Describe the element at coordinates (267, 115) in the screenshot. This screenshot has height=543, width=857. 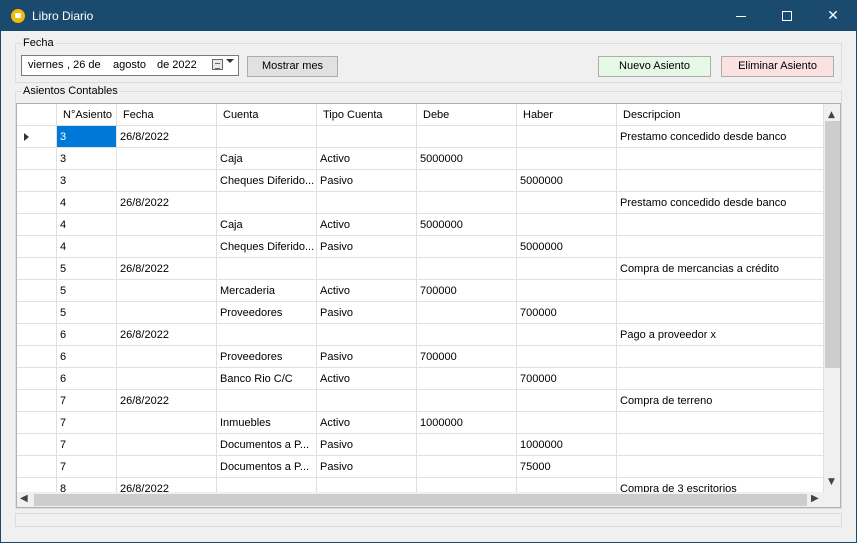
I see `column-header-cuenta: Cuenta` at that location.